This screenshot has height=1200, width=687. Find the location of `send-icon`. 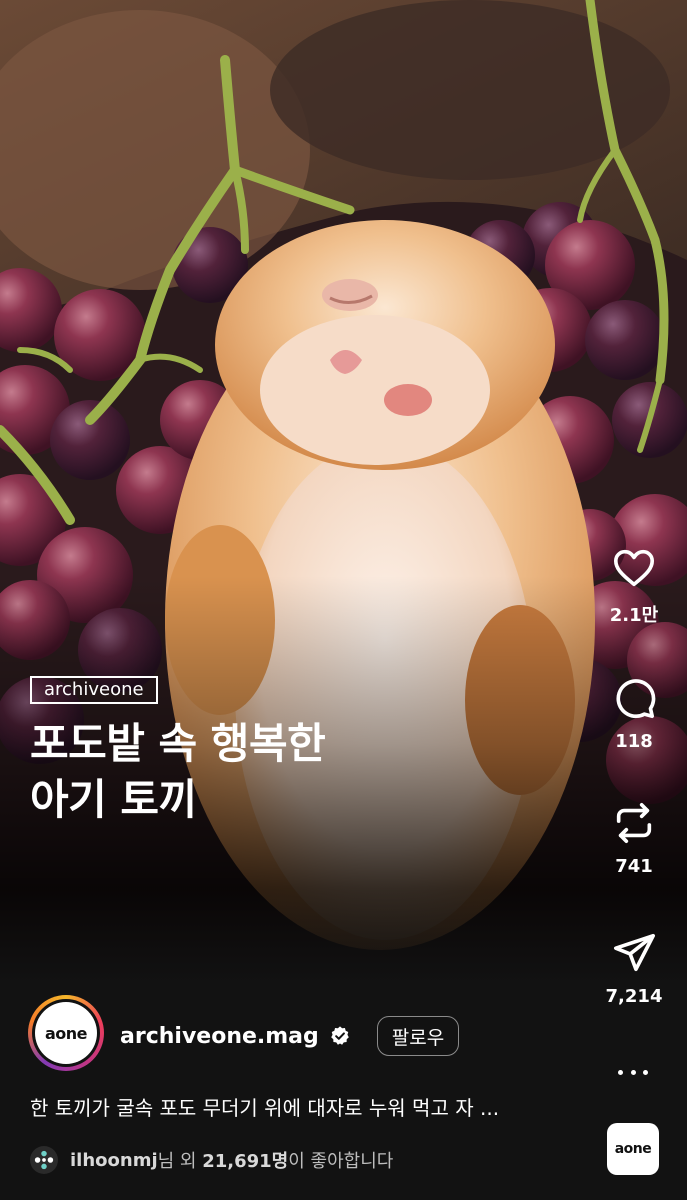

send-icon is located at coordinates (634, 952).